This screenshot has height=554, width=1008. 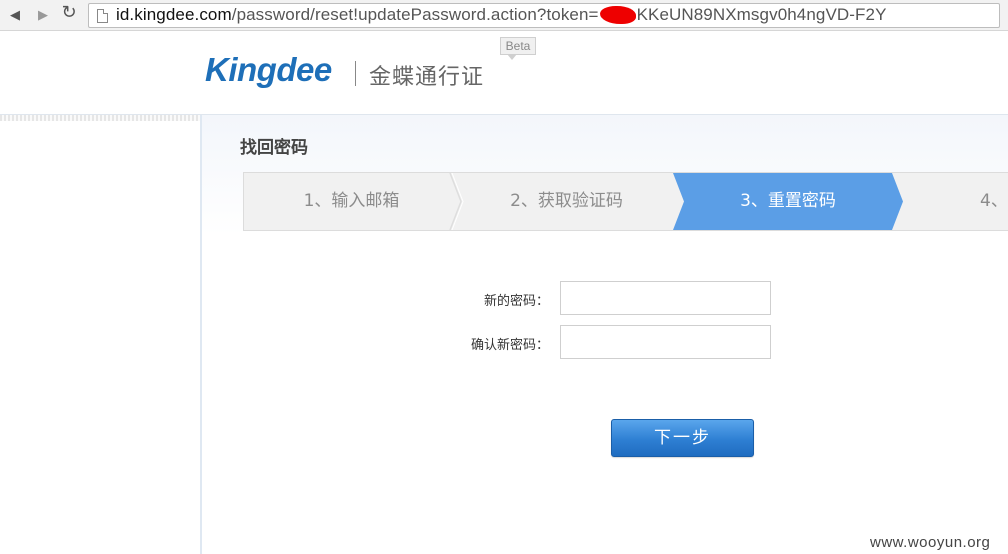 What do you see at coordinates (518, 48) in the screenshot?
I see `beta-badge: Beta` at bounding box center [518, 48].